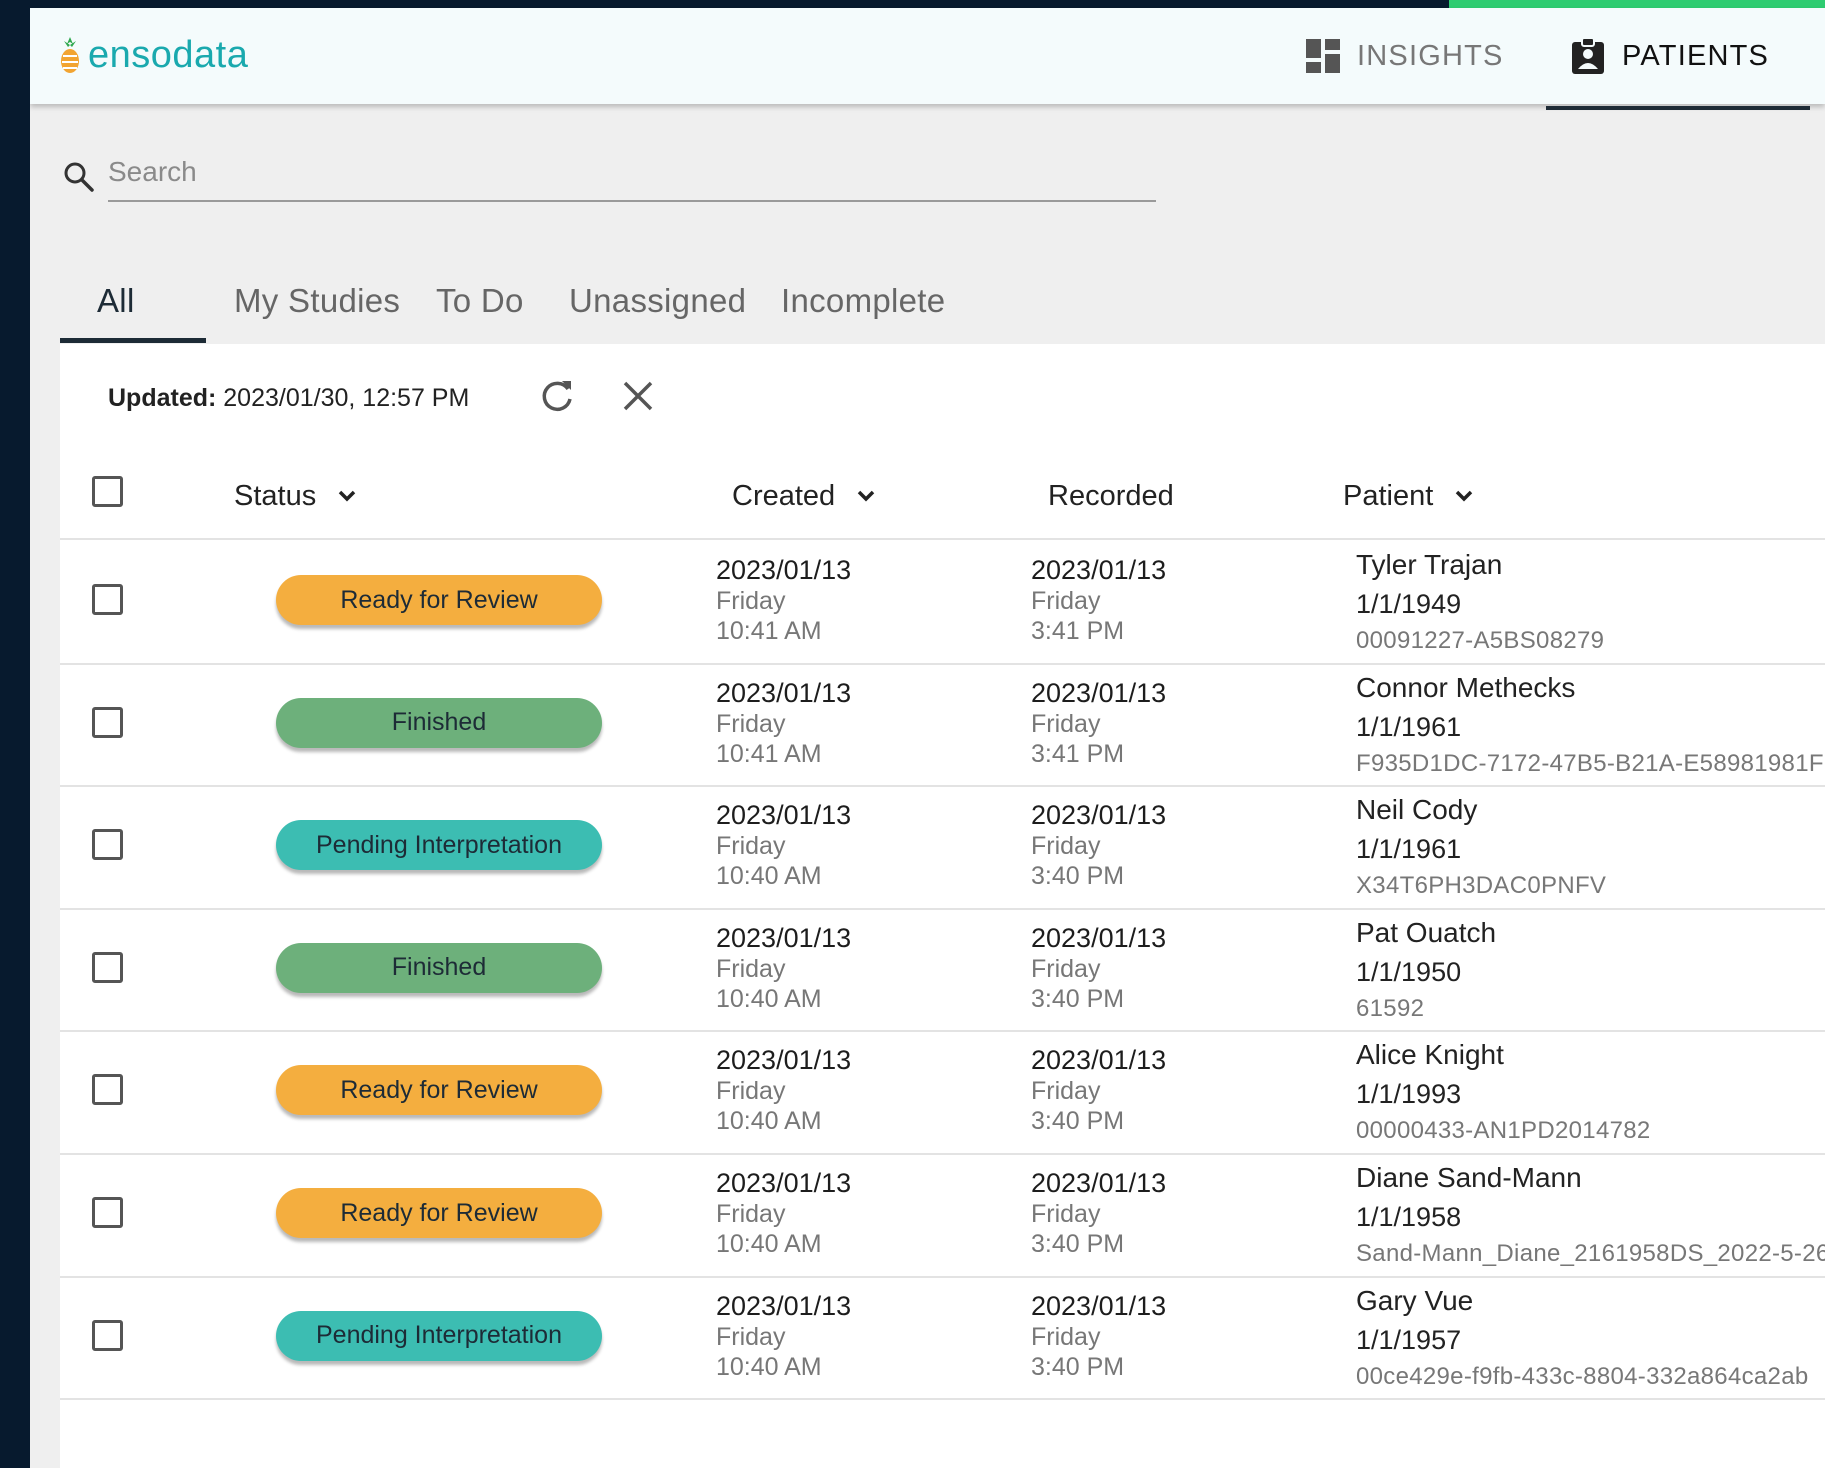  Describe the element at coordinates (1590, 602) in the screenshot. I see `patient-cell: Tyler Trajan 1/1/1949 00091227-A5BS08279` at that location.